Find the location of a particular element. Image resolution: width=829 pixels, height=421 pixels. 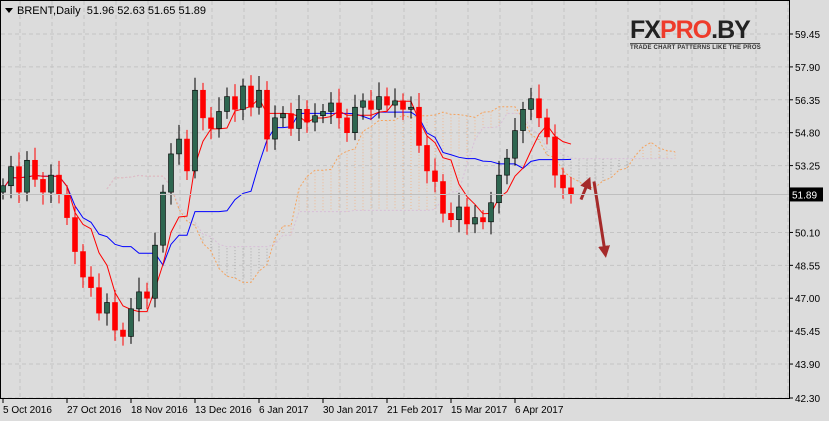

y-tick-label: 50.10 is located at coordinates (807, 233).